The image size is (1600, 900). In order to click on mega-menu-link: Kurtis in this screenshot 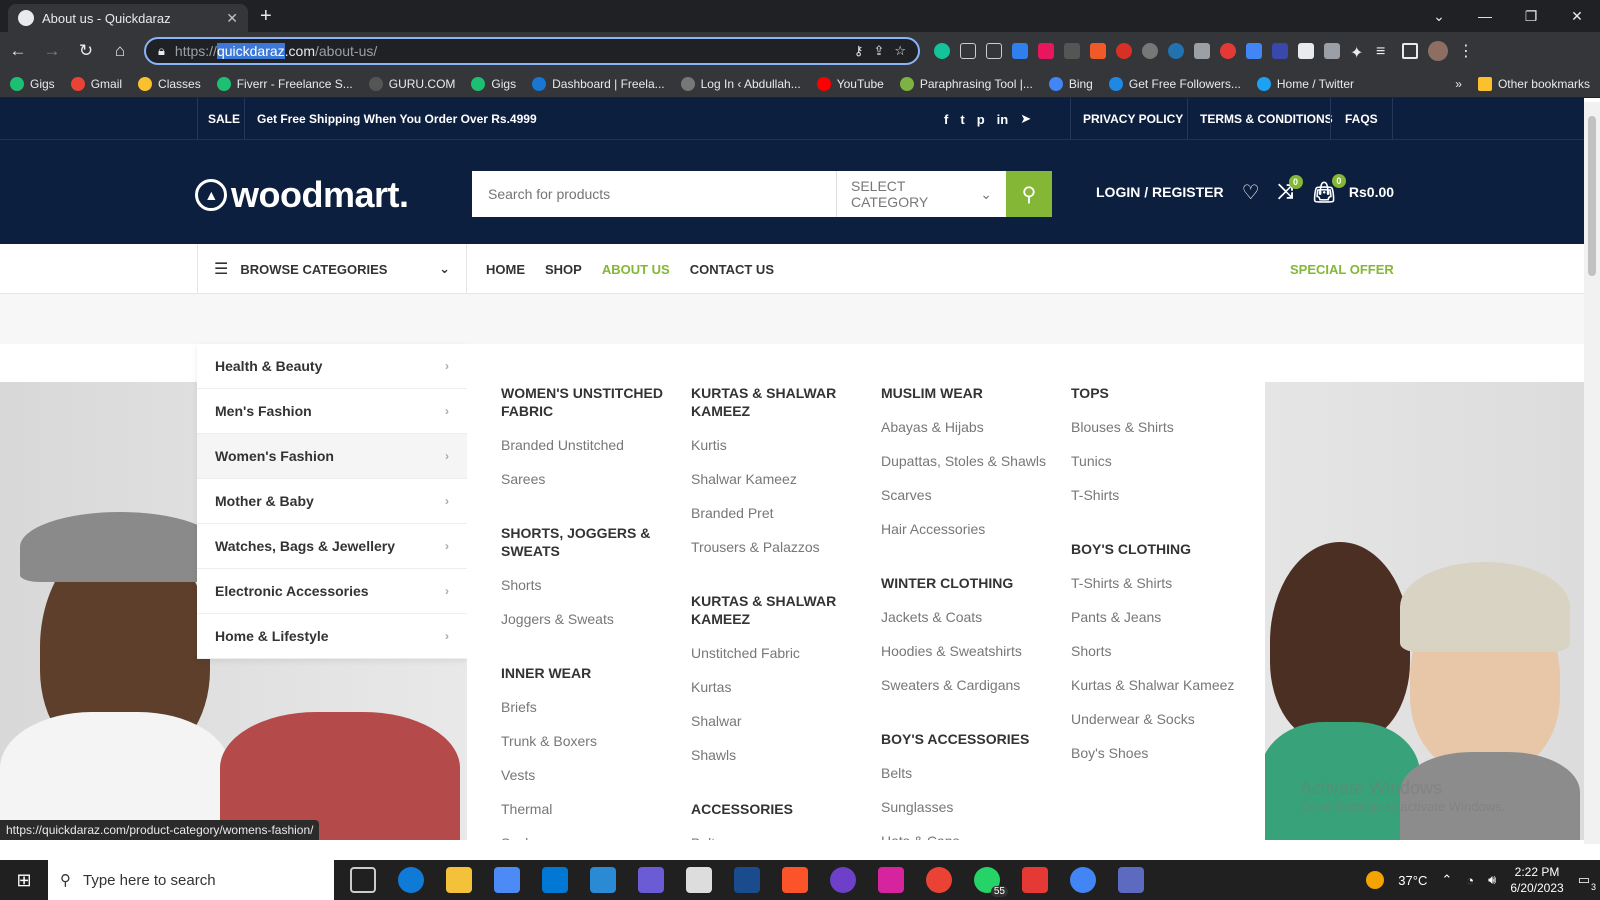, I will do `click(781, 445)`.